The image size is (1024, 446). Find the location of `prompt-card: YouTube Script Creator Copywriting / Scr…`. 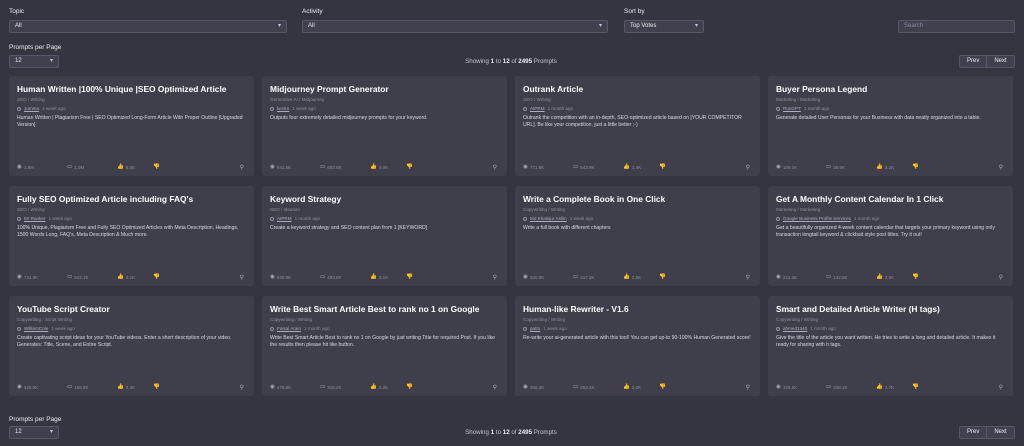

prompt-card: YouTube Script Creator Copywriting / Scr… is located at coordinates (131, 346).